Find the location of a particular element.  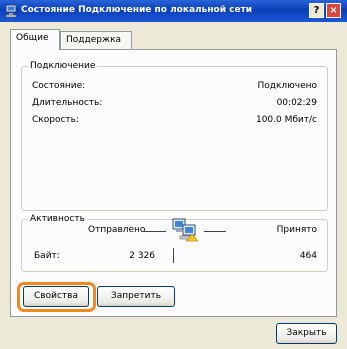

speed-label: Скорость: is located at coordinates (55, 120).